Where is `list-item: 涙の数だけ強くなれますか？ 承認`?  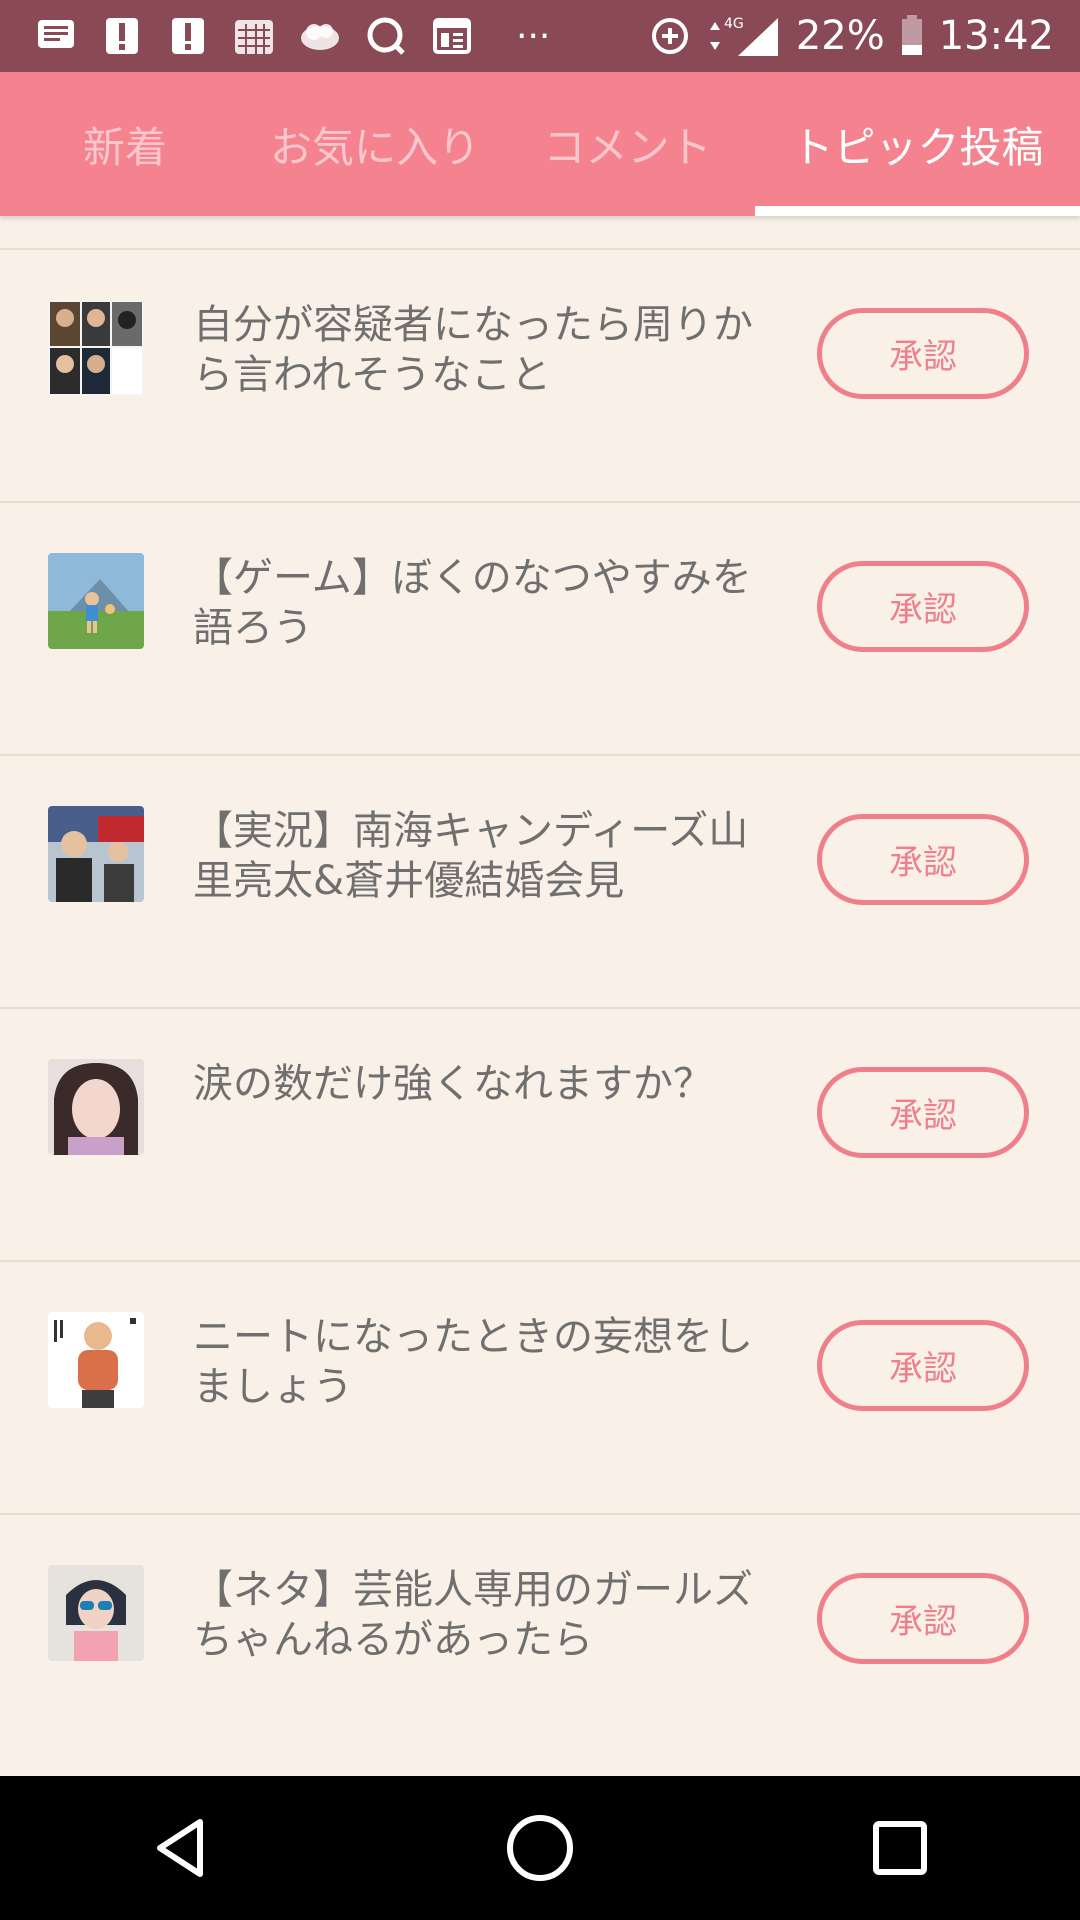
list-item: 涙の数だけ強くなれますか？ 承認 is located at coordinates (540, 1133).